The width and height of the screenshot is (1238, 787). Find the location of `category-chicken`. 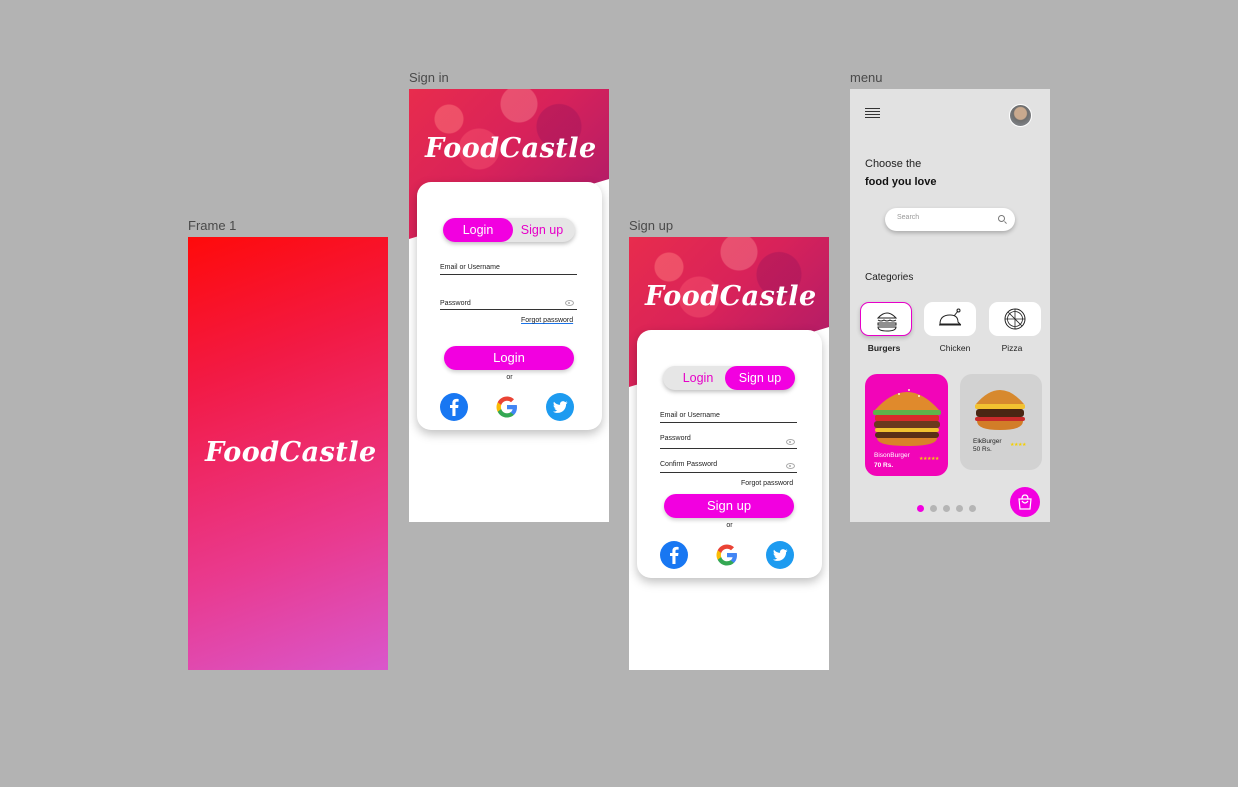

category-chicken is located at coordinates (950, 319).